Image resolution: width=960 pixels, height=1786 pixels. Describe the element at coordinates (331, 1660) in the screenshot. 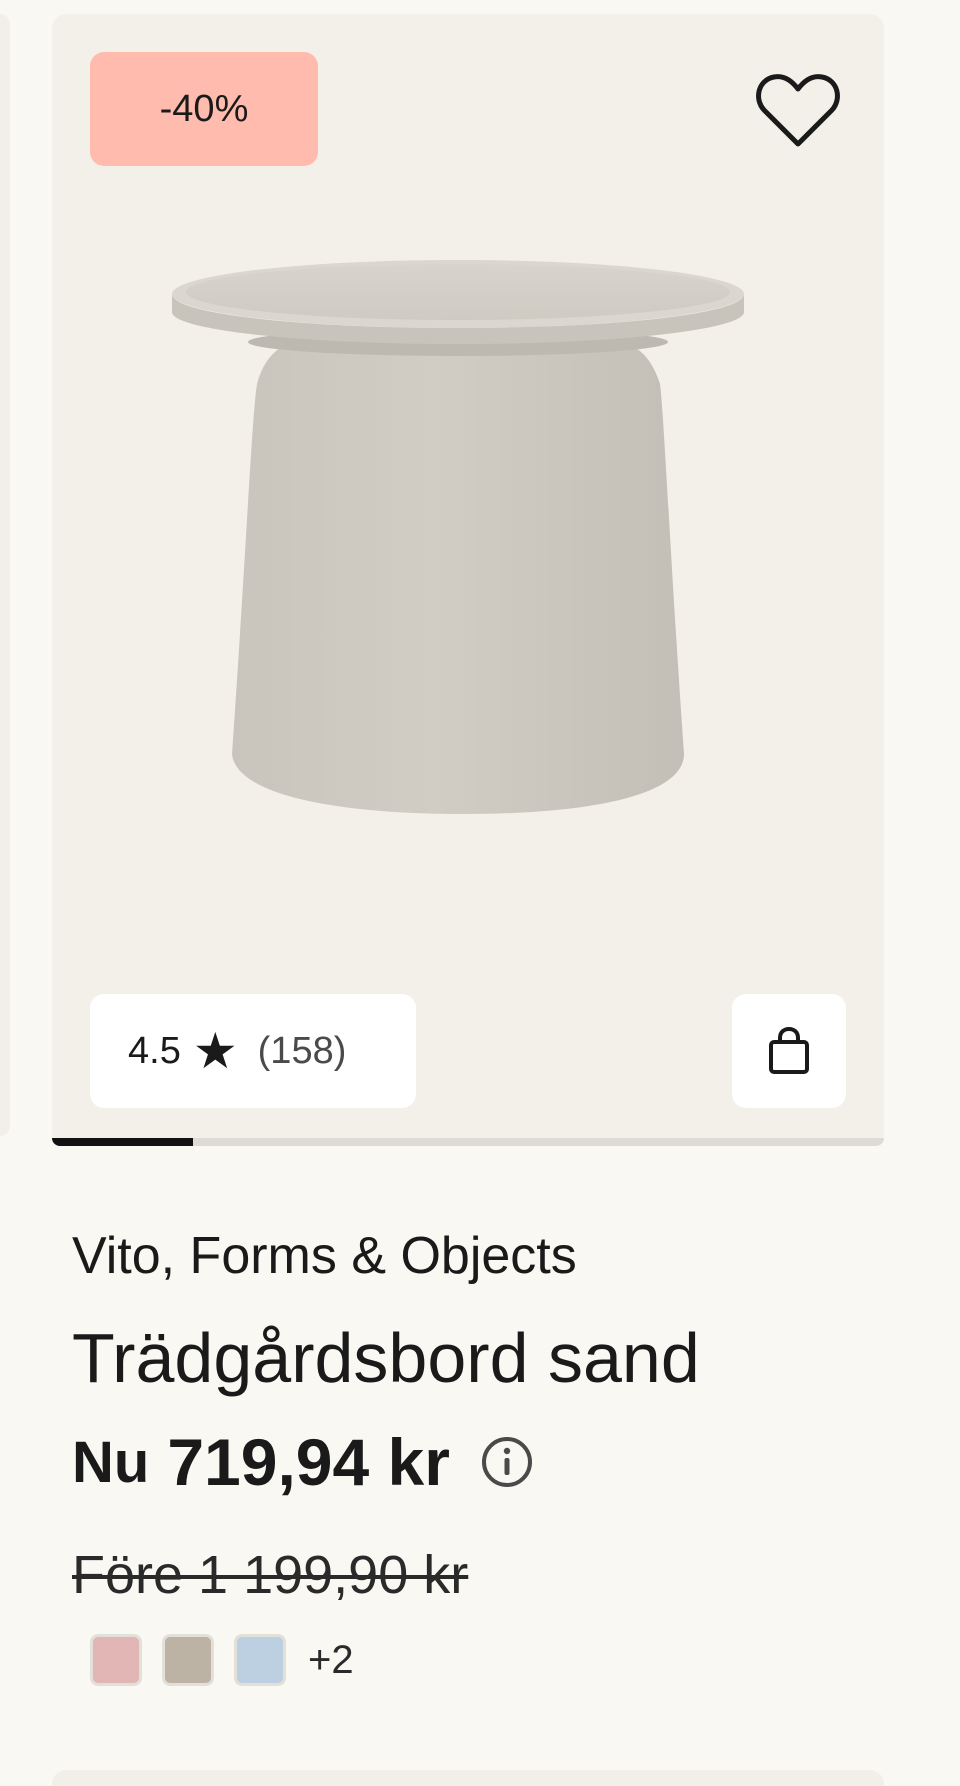

I see `more-colors-count: +2` at that location.